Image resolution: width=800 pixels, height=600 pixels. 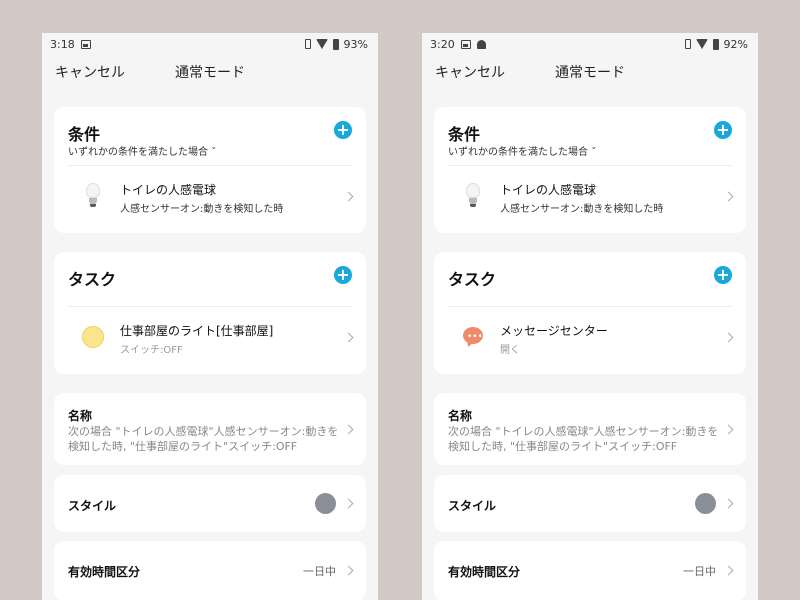 I want to click on task-item-title: 仕事部屋のライト[仕事部屋], so click(x=197, y=331).